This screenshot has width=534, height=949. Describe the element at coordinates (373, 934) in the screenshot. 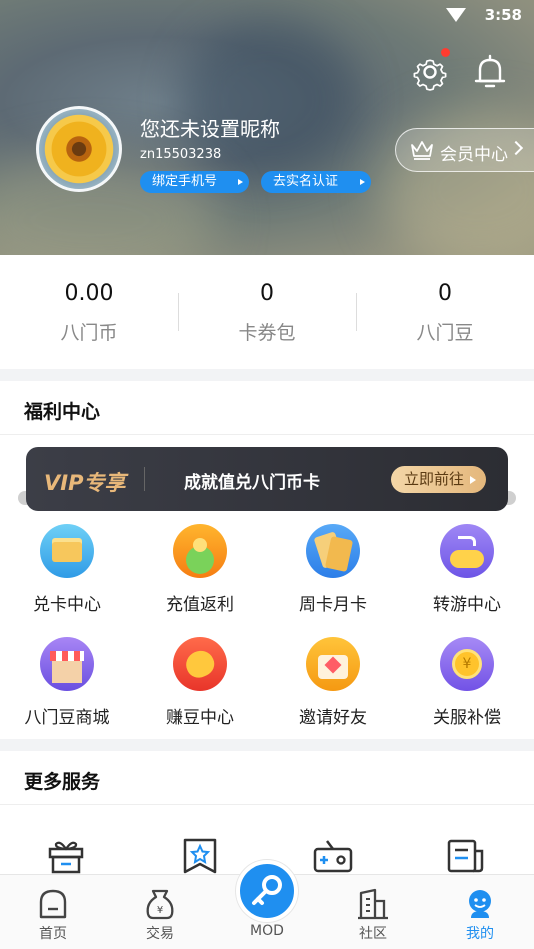

I see `nav-label: 社区` at that location.